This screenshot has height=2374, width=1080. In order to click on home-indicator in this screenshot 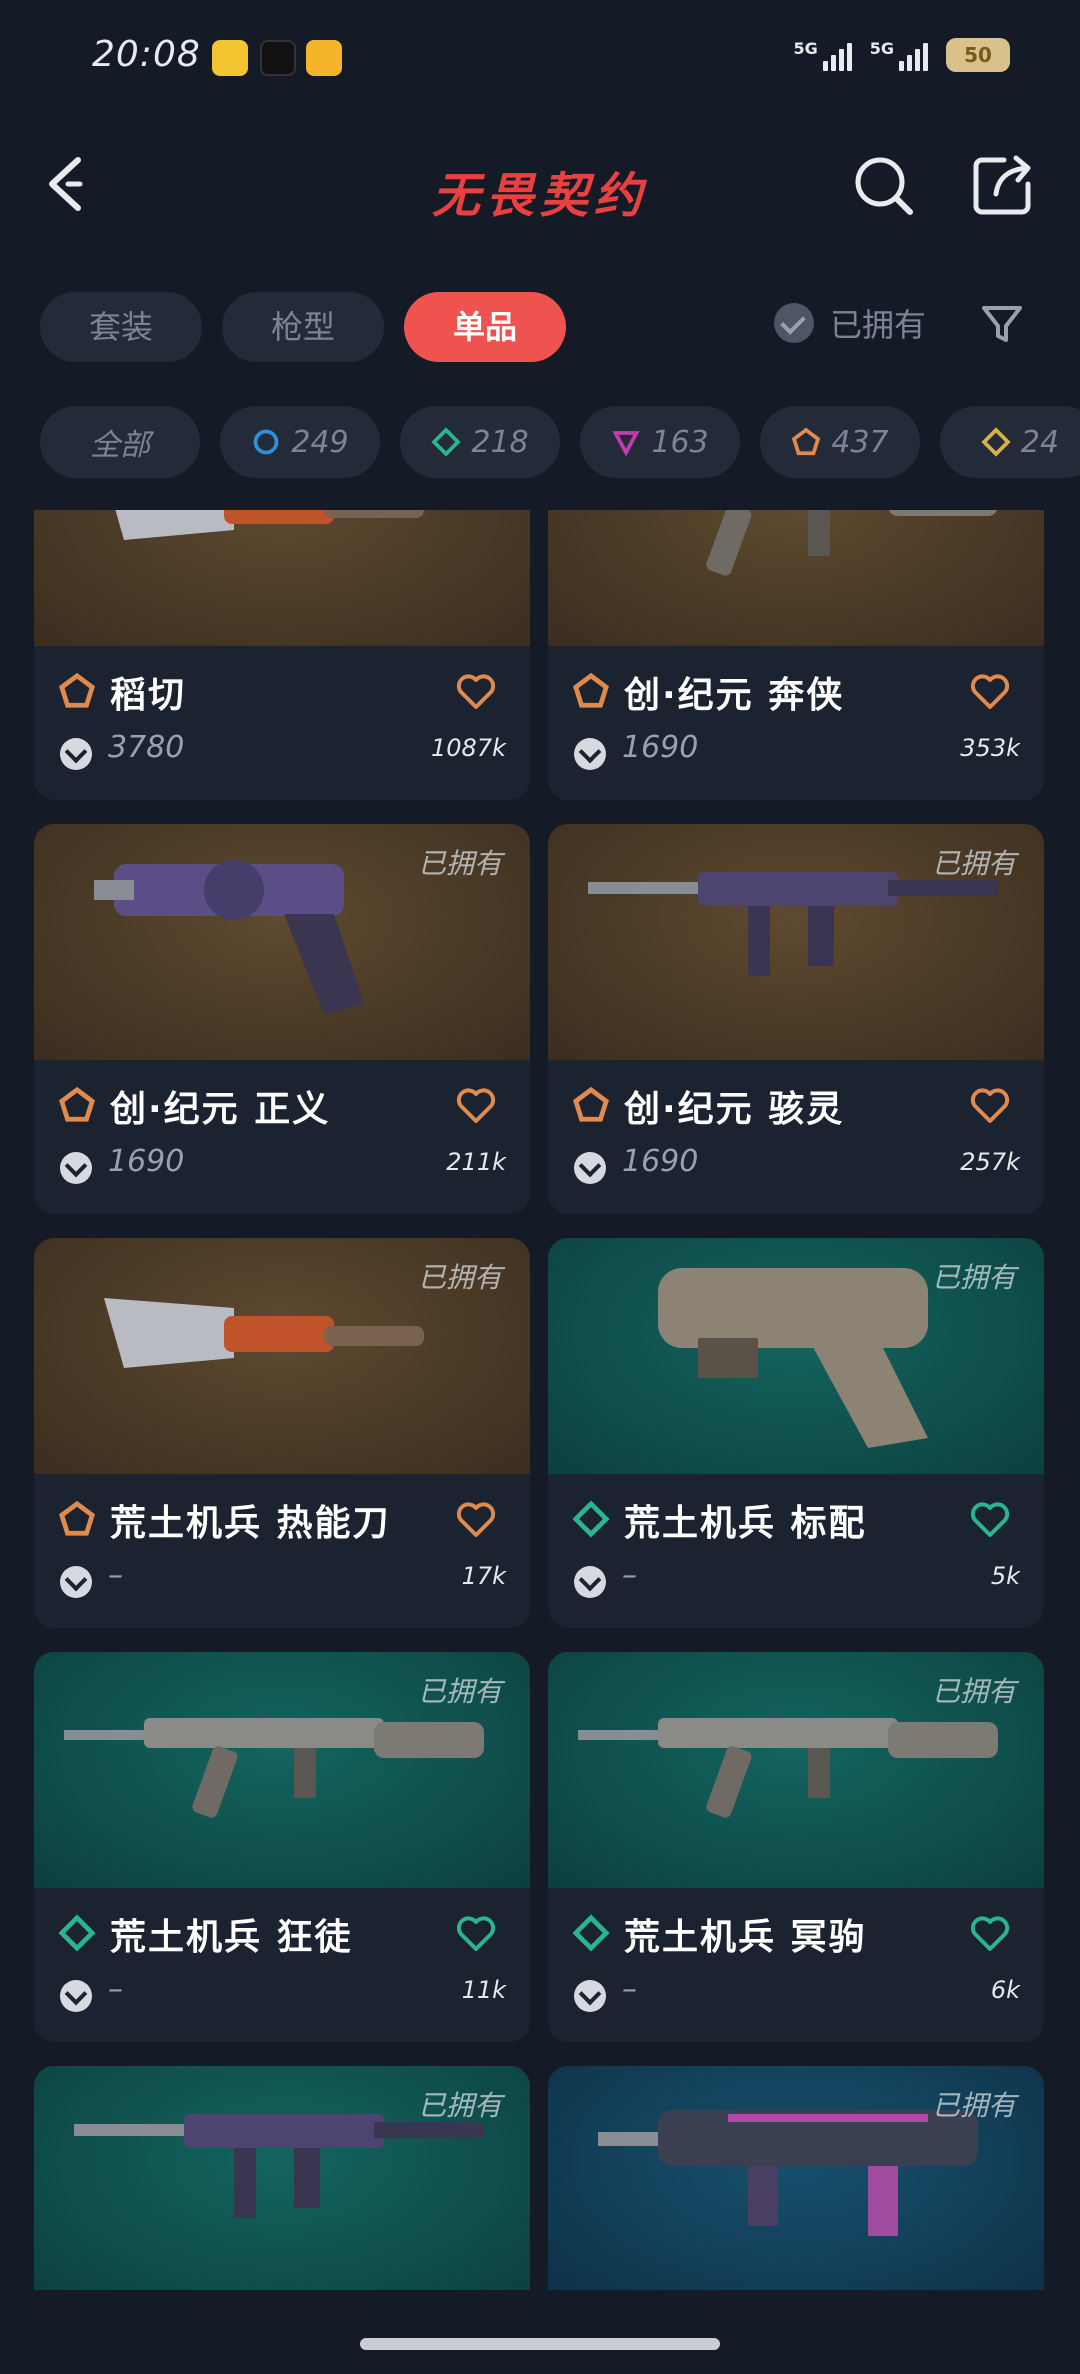, I will do `click(540, 2344)`.